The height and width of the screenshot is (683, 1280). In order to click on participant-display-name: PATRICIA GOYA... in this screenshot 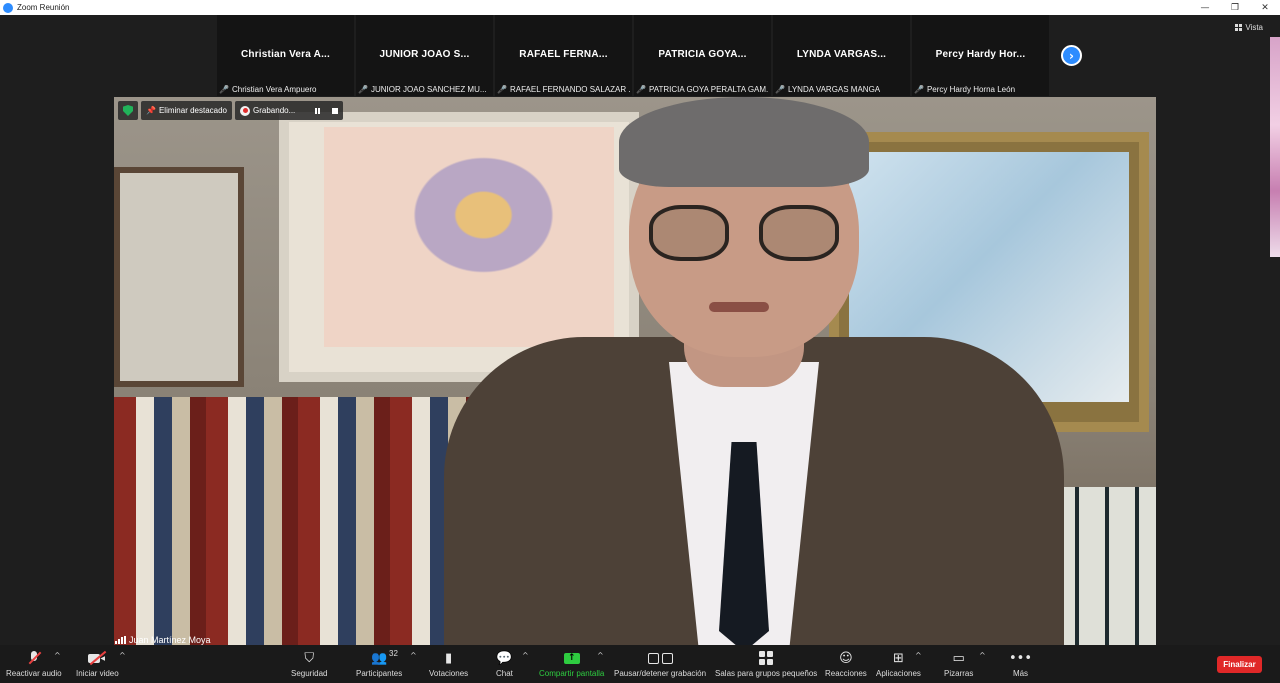, I will do `click(702, 54)`.